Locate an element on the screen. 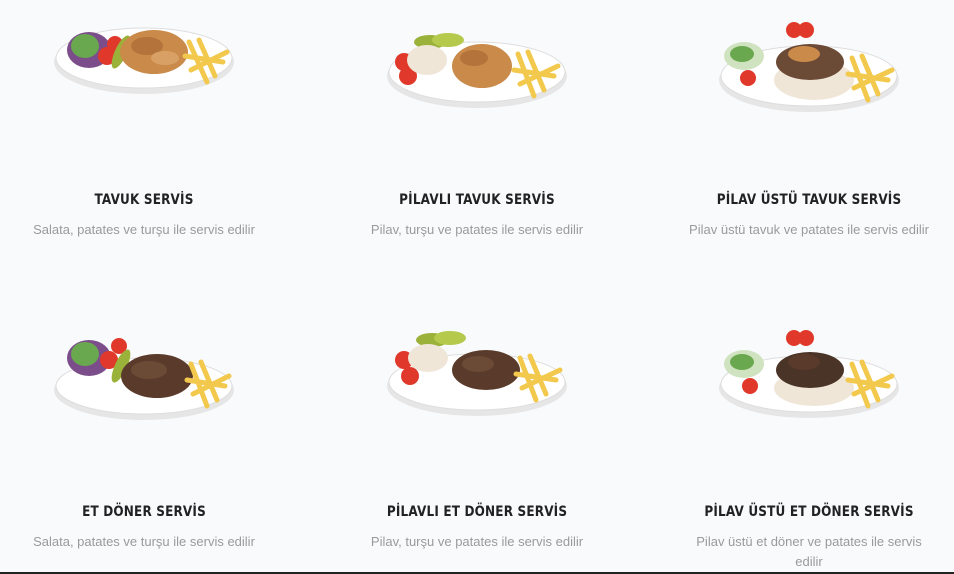 This screenshot has height=574, width=954. product-title: PİLAV ÜSTÜ ET DÖNER SERVİS is located at coordinates (809, 512).